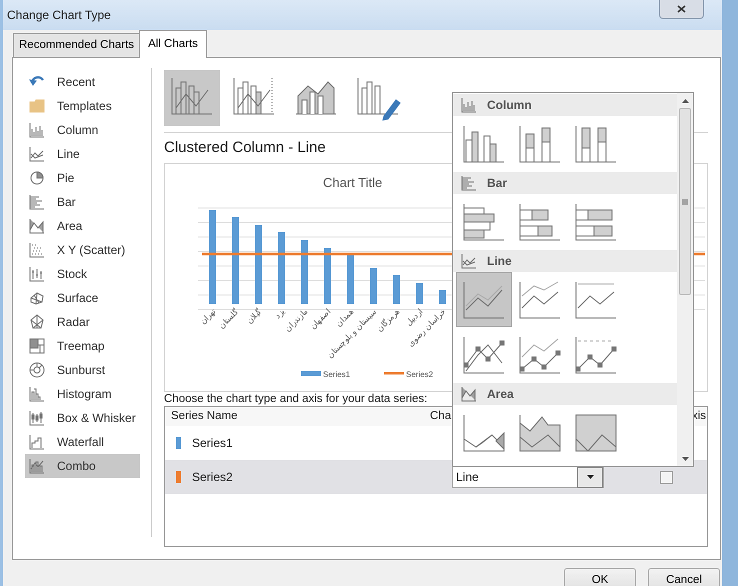  What do you see at coordinates (82, 298) in the screenshot?
I see `sidebar-item: Surface` at bounding box center [82, 298].